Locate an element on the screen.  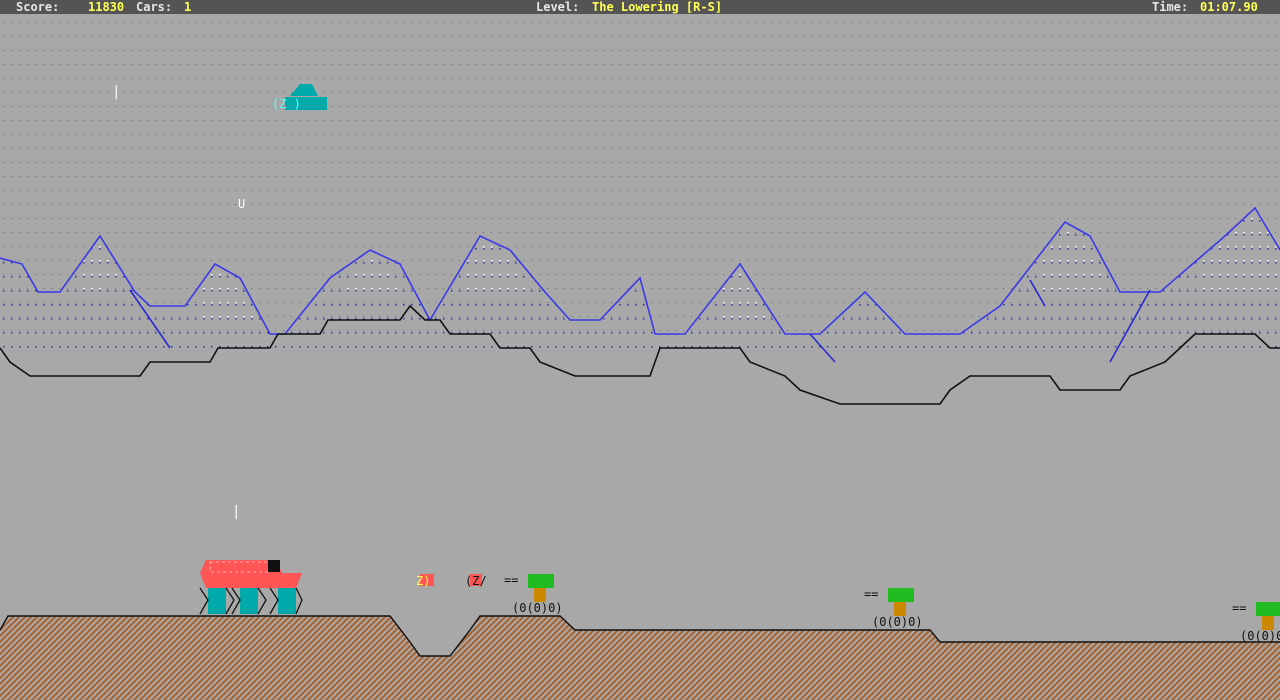
bomb-projectile: U is located at coordinates (241, 204).